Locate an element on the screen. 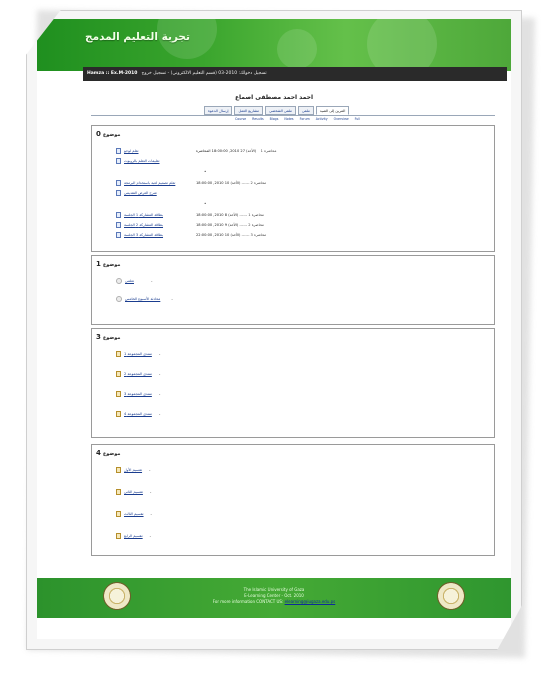  footer-line-3: For more information CONTACT US: is located at coordinates (248, 601).